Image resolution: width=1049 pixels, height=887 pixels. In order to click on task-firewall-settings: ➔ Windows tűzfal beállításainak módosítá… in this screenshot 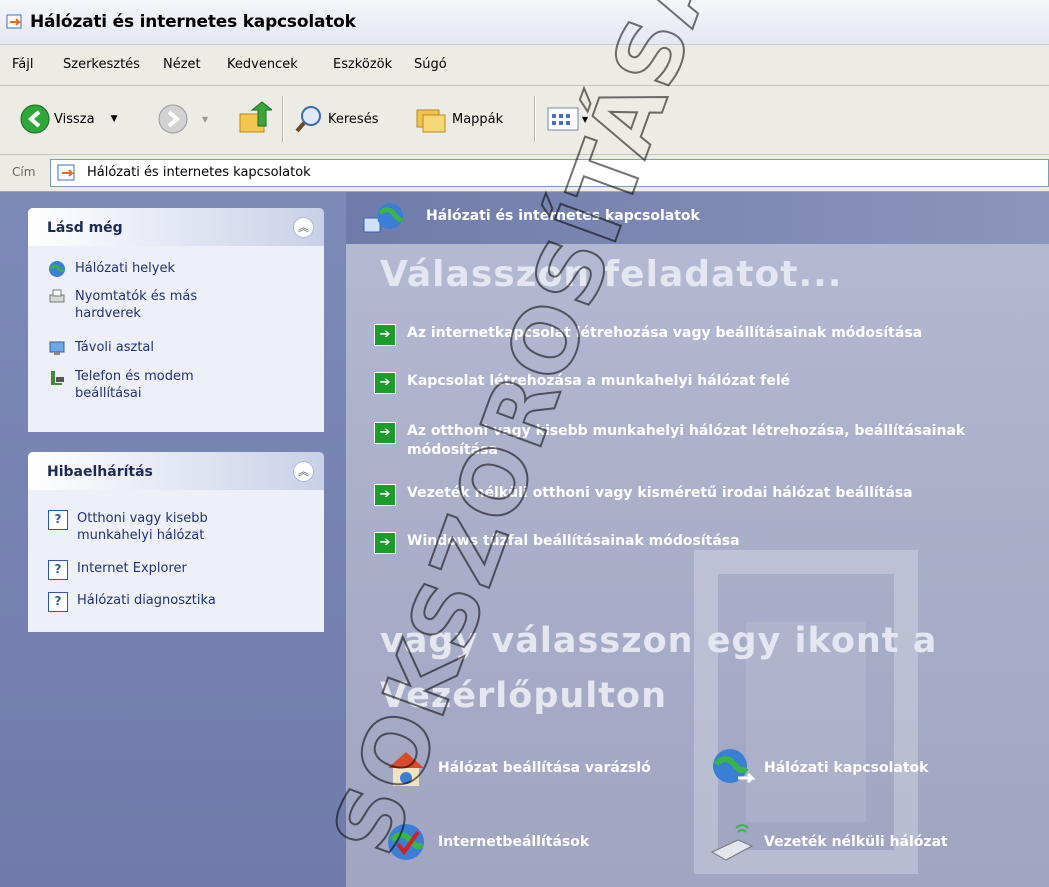, I will do `click(557, 543)`.